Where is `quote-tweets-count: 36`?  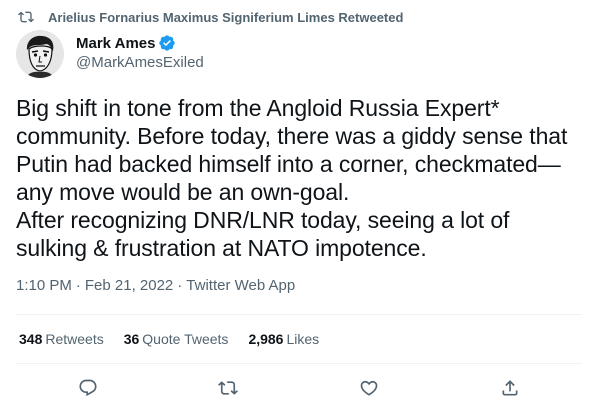
quote-tweets-count: 36 is located at coordinates (131, 339).